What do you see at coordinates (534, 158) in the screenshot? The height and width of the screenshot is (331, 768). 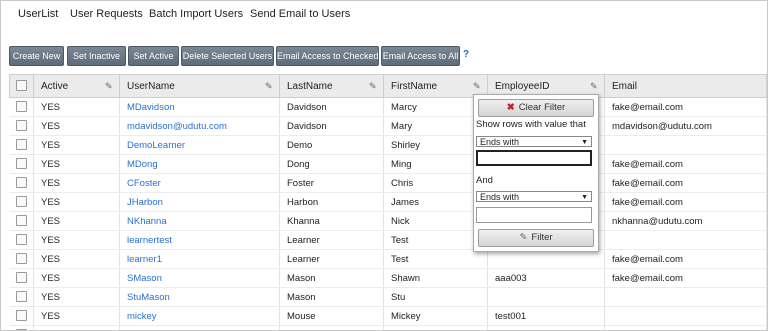 I see `filter-value-1-input` at bounding box center [534, 158].